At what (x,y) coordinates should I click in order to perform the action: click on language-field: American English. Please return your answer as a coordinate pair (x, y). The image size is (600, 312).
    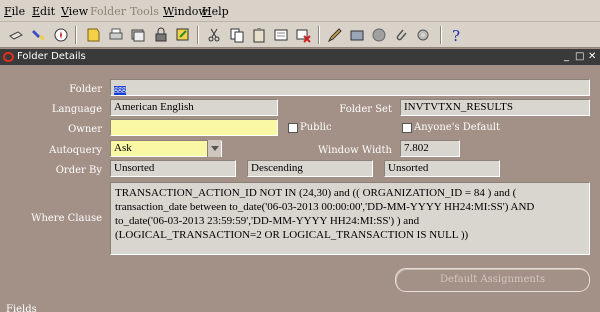
    Looking at the image, I should click on (194, 107).